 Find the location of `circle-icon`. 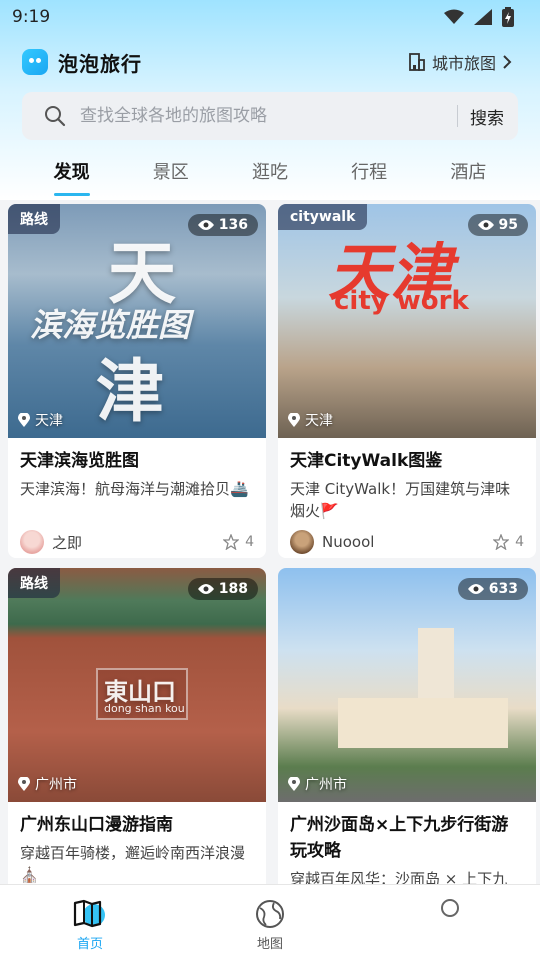

circle-icon is located at coordinates (450, 908).